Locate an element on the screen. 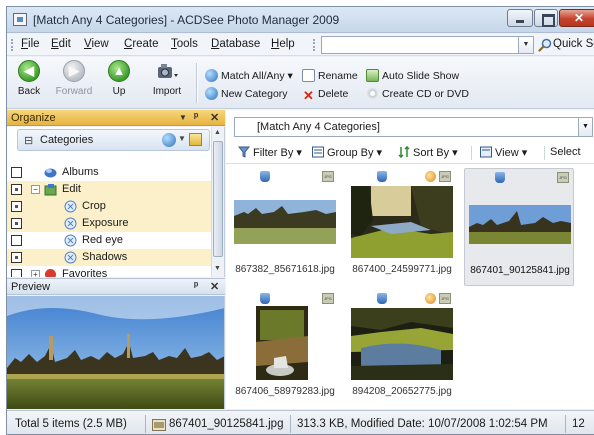  menu-database: Database is located at coordinates (235, 44).